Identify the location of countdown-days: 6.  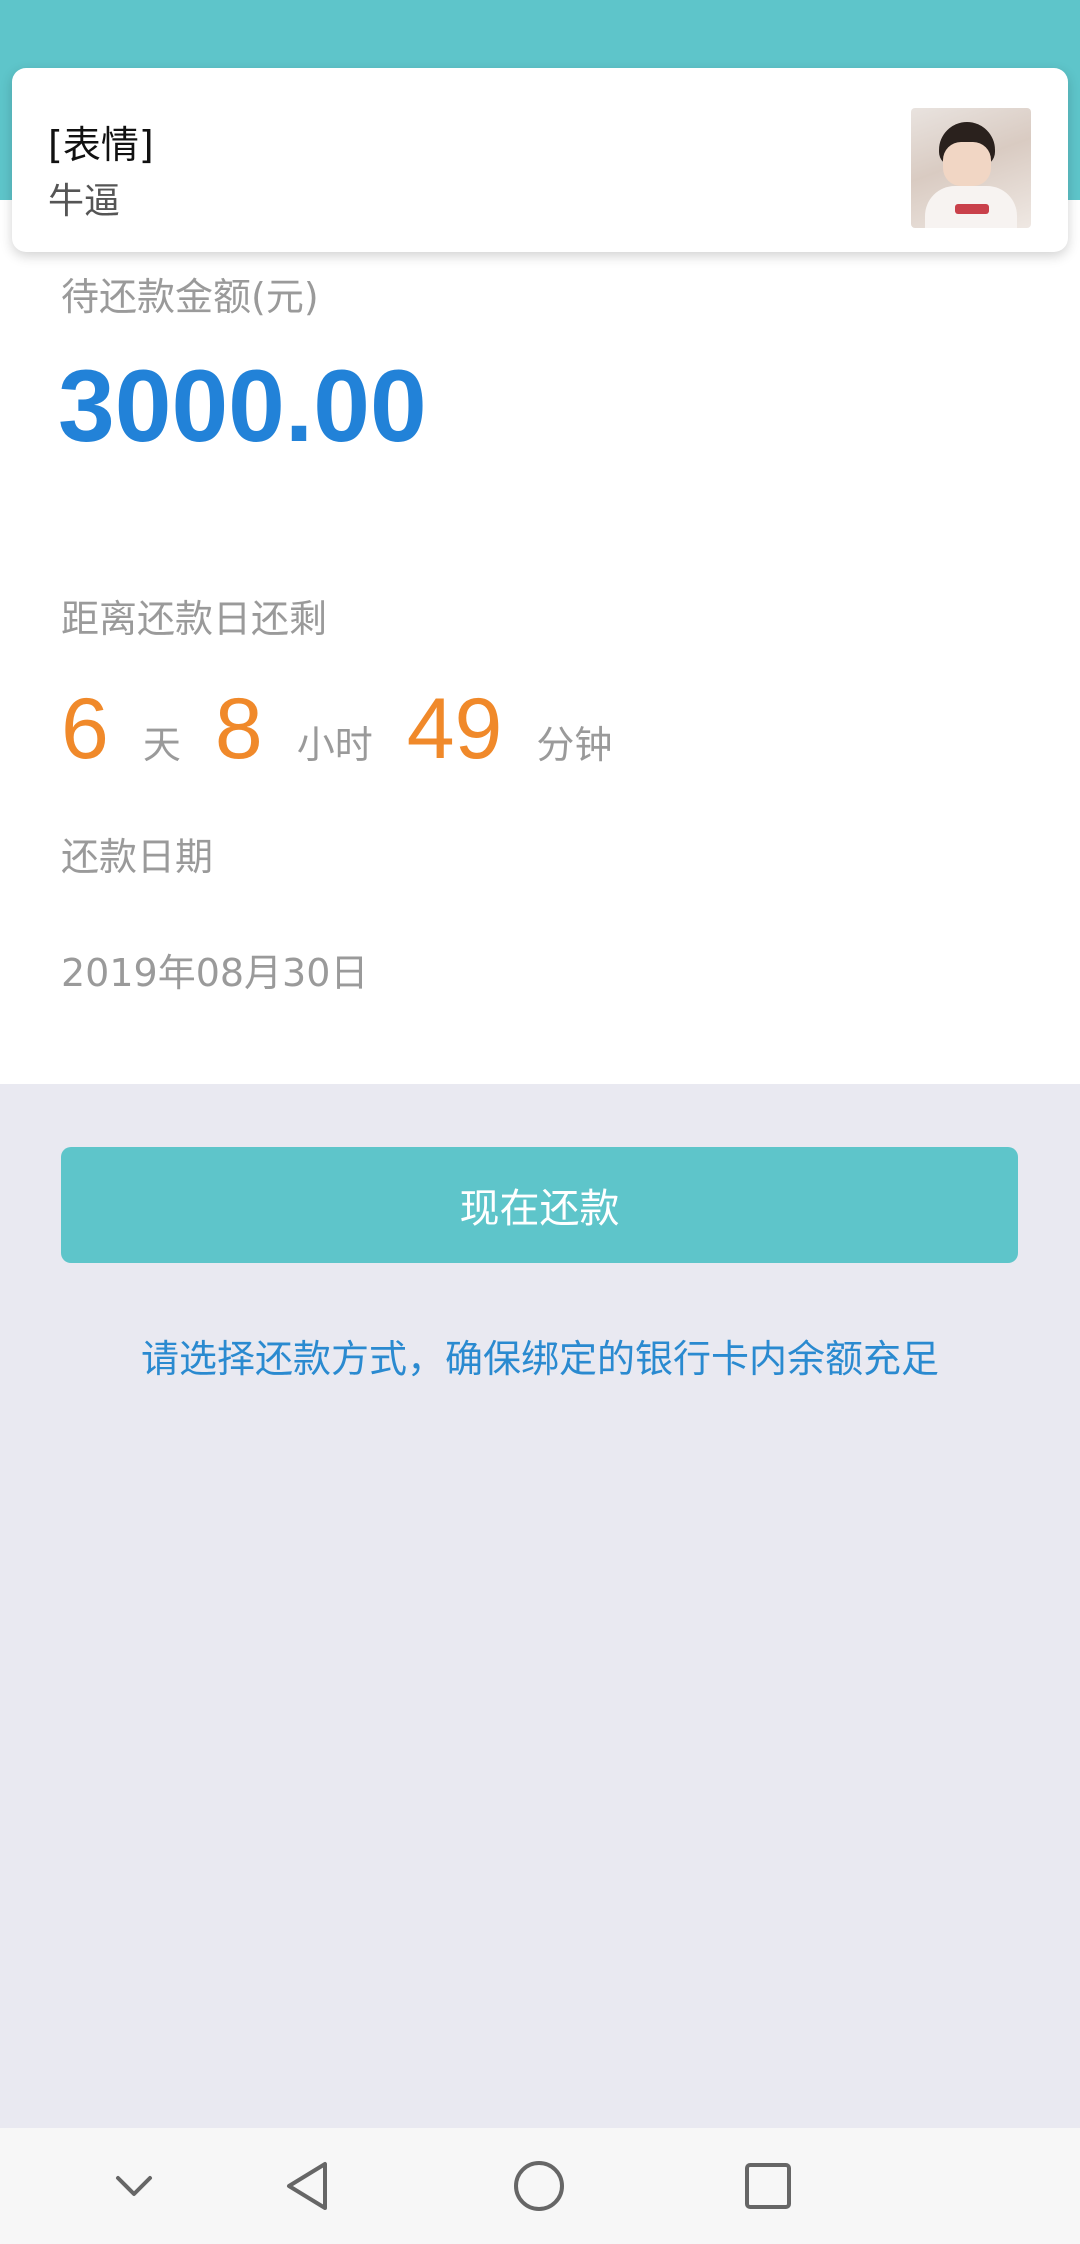
(85, 729).